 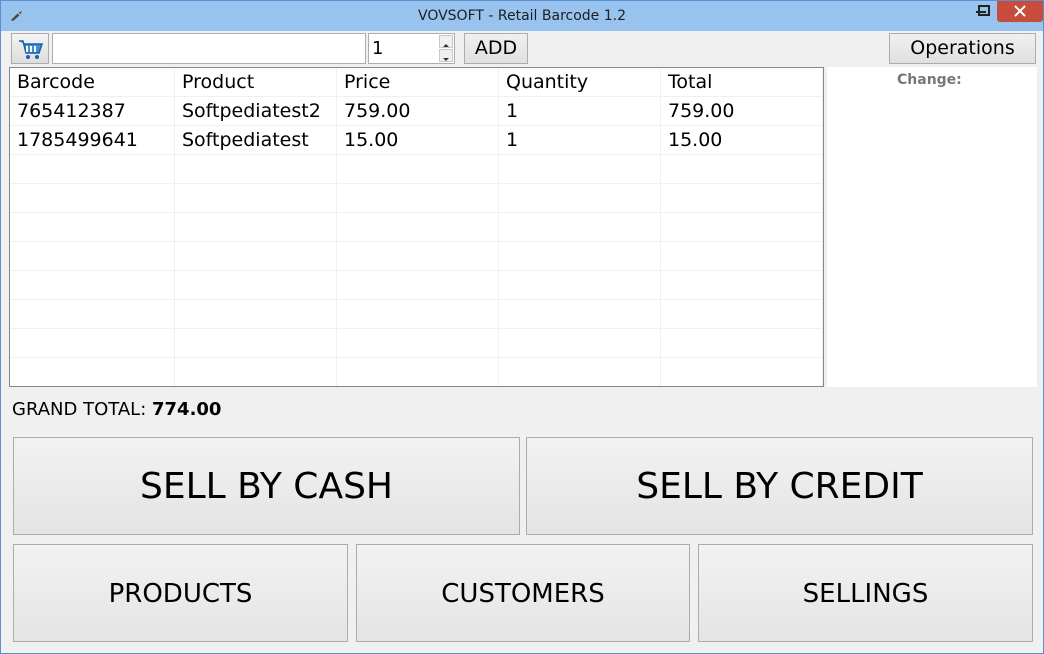 What do you see at coordinates (496, 48) in the screenshot?
I see `add-button: ADD` at bounding box center [496, 48].